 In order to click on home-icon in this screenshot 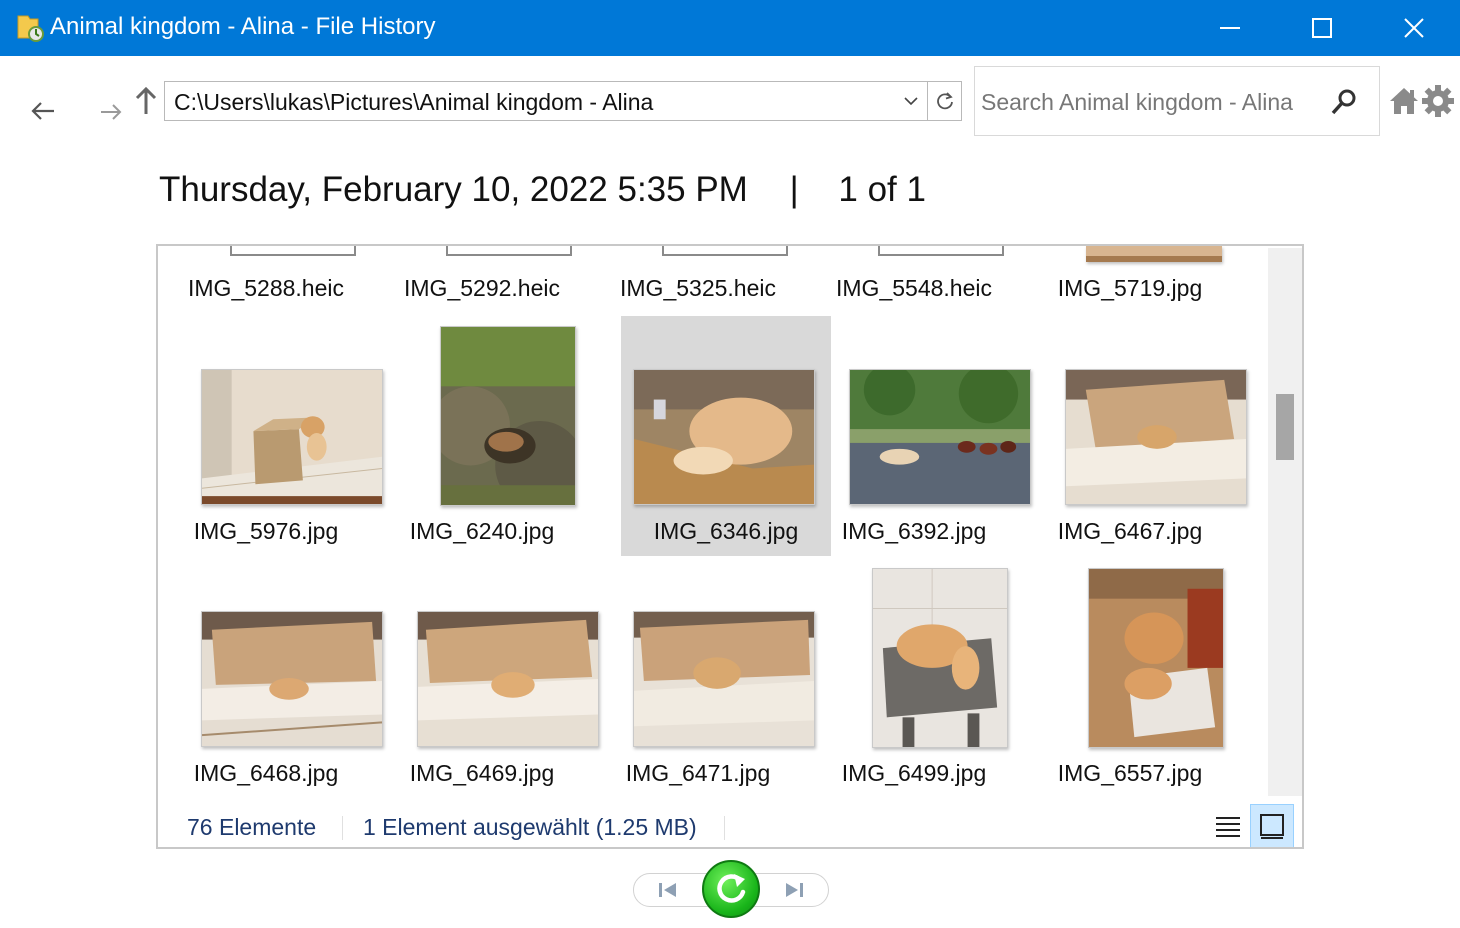, I will do `click(1404, 101)`.